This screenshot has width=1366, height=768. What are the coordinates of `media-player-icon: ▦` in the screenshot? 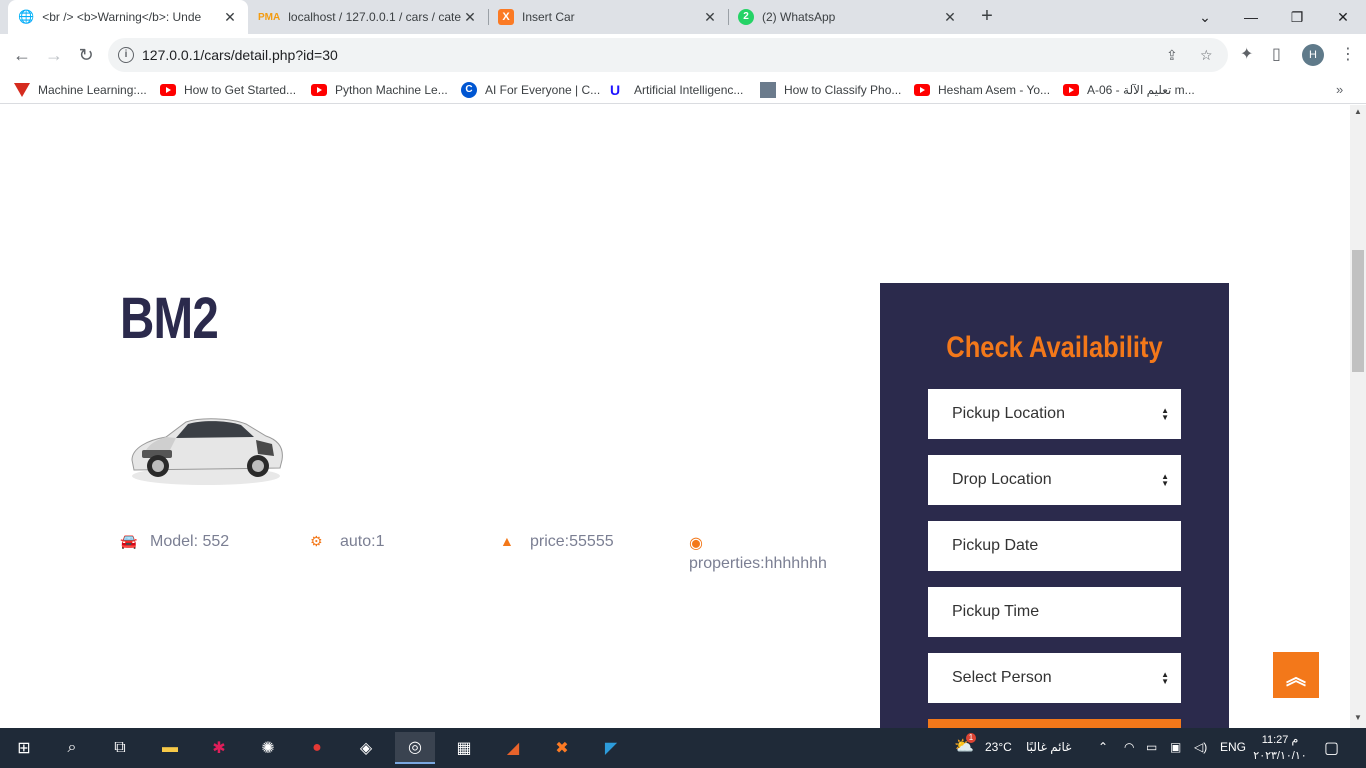 It's located at (464, 748).